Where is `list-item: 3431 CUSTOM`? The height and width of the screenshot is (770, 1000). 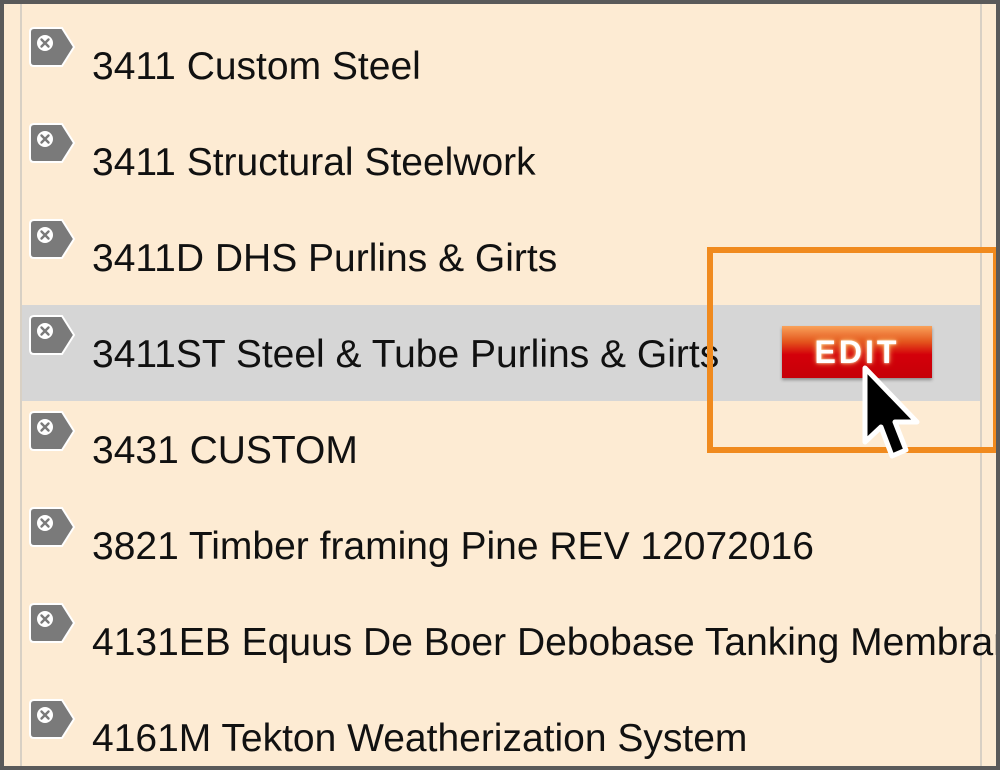
list-item: 3431 CUSTOM is located at coordinates (501, 449).